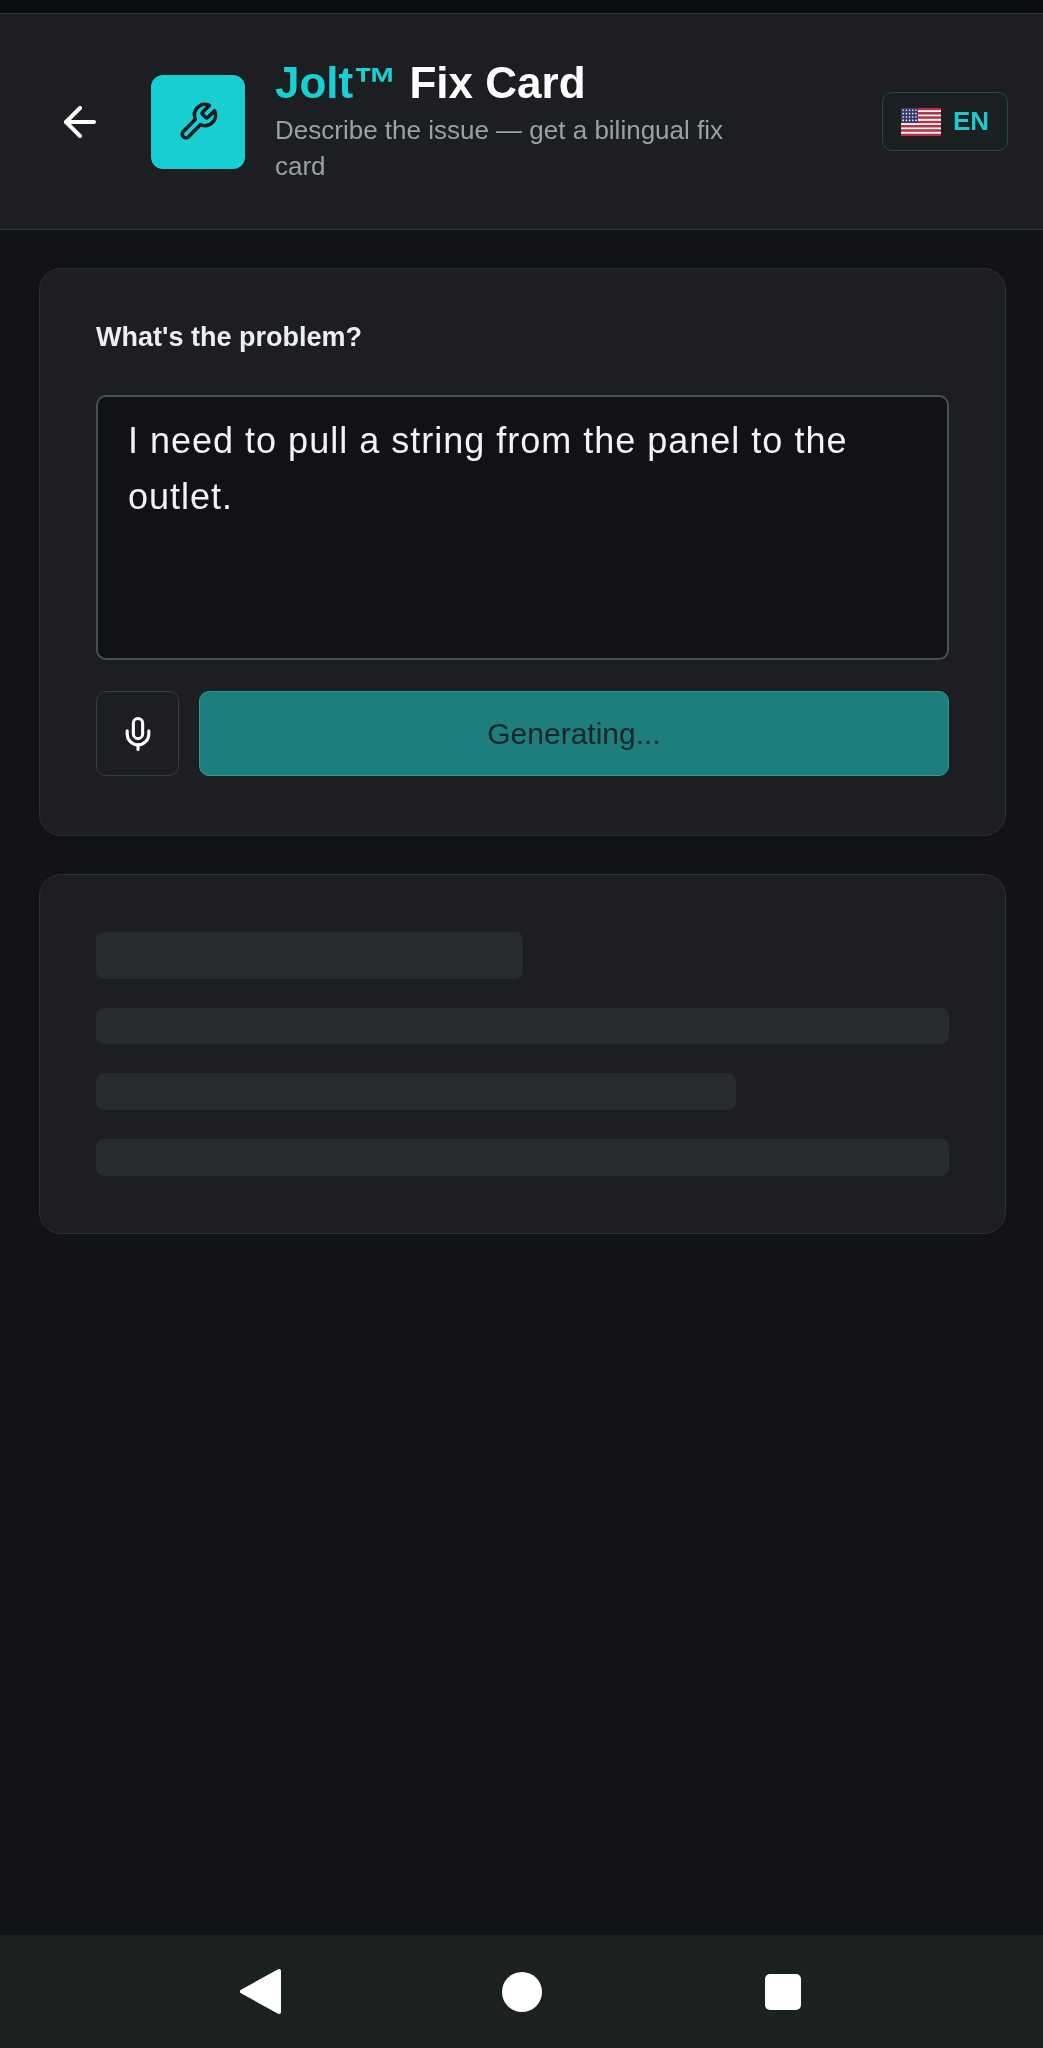 The height and width of the screenshot is (2048, 1043). I want to click on language-button: EN, so click(944, 121).